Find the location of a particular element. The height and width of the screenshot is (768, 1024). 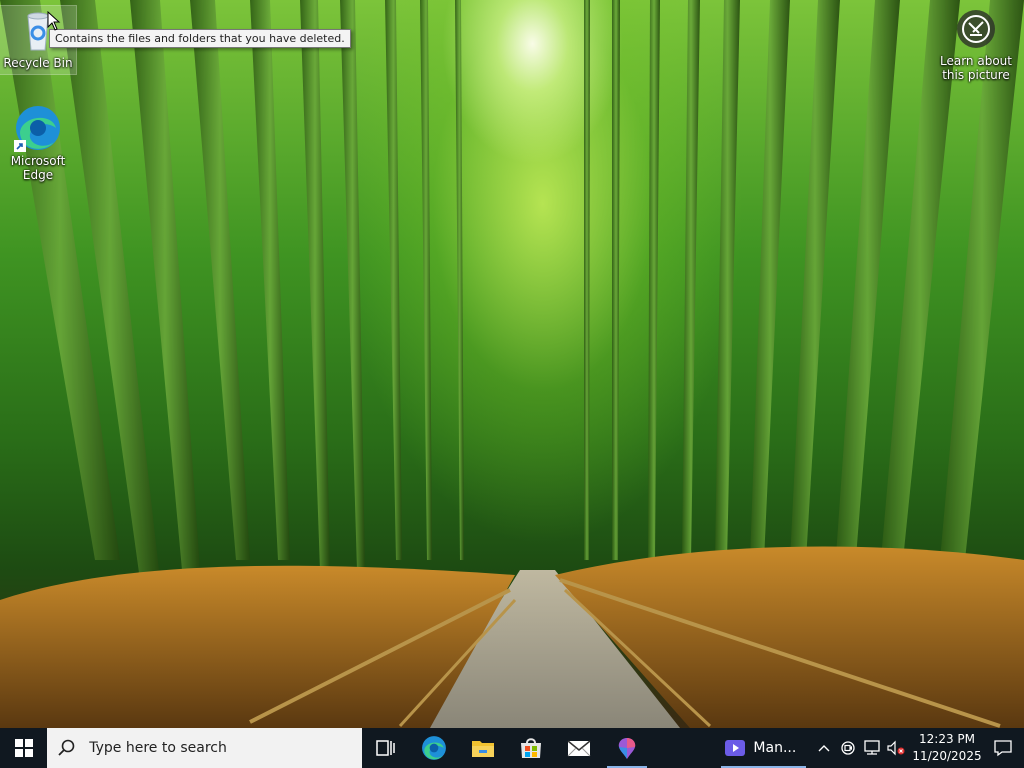

taskbar-paint3d-button is located at coordinates (627, 748).